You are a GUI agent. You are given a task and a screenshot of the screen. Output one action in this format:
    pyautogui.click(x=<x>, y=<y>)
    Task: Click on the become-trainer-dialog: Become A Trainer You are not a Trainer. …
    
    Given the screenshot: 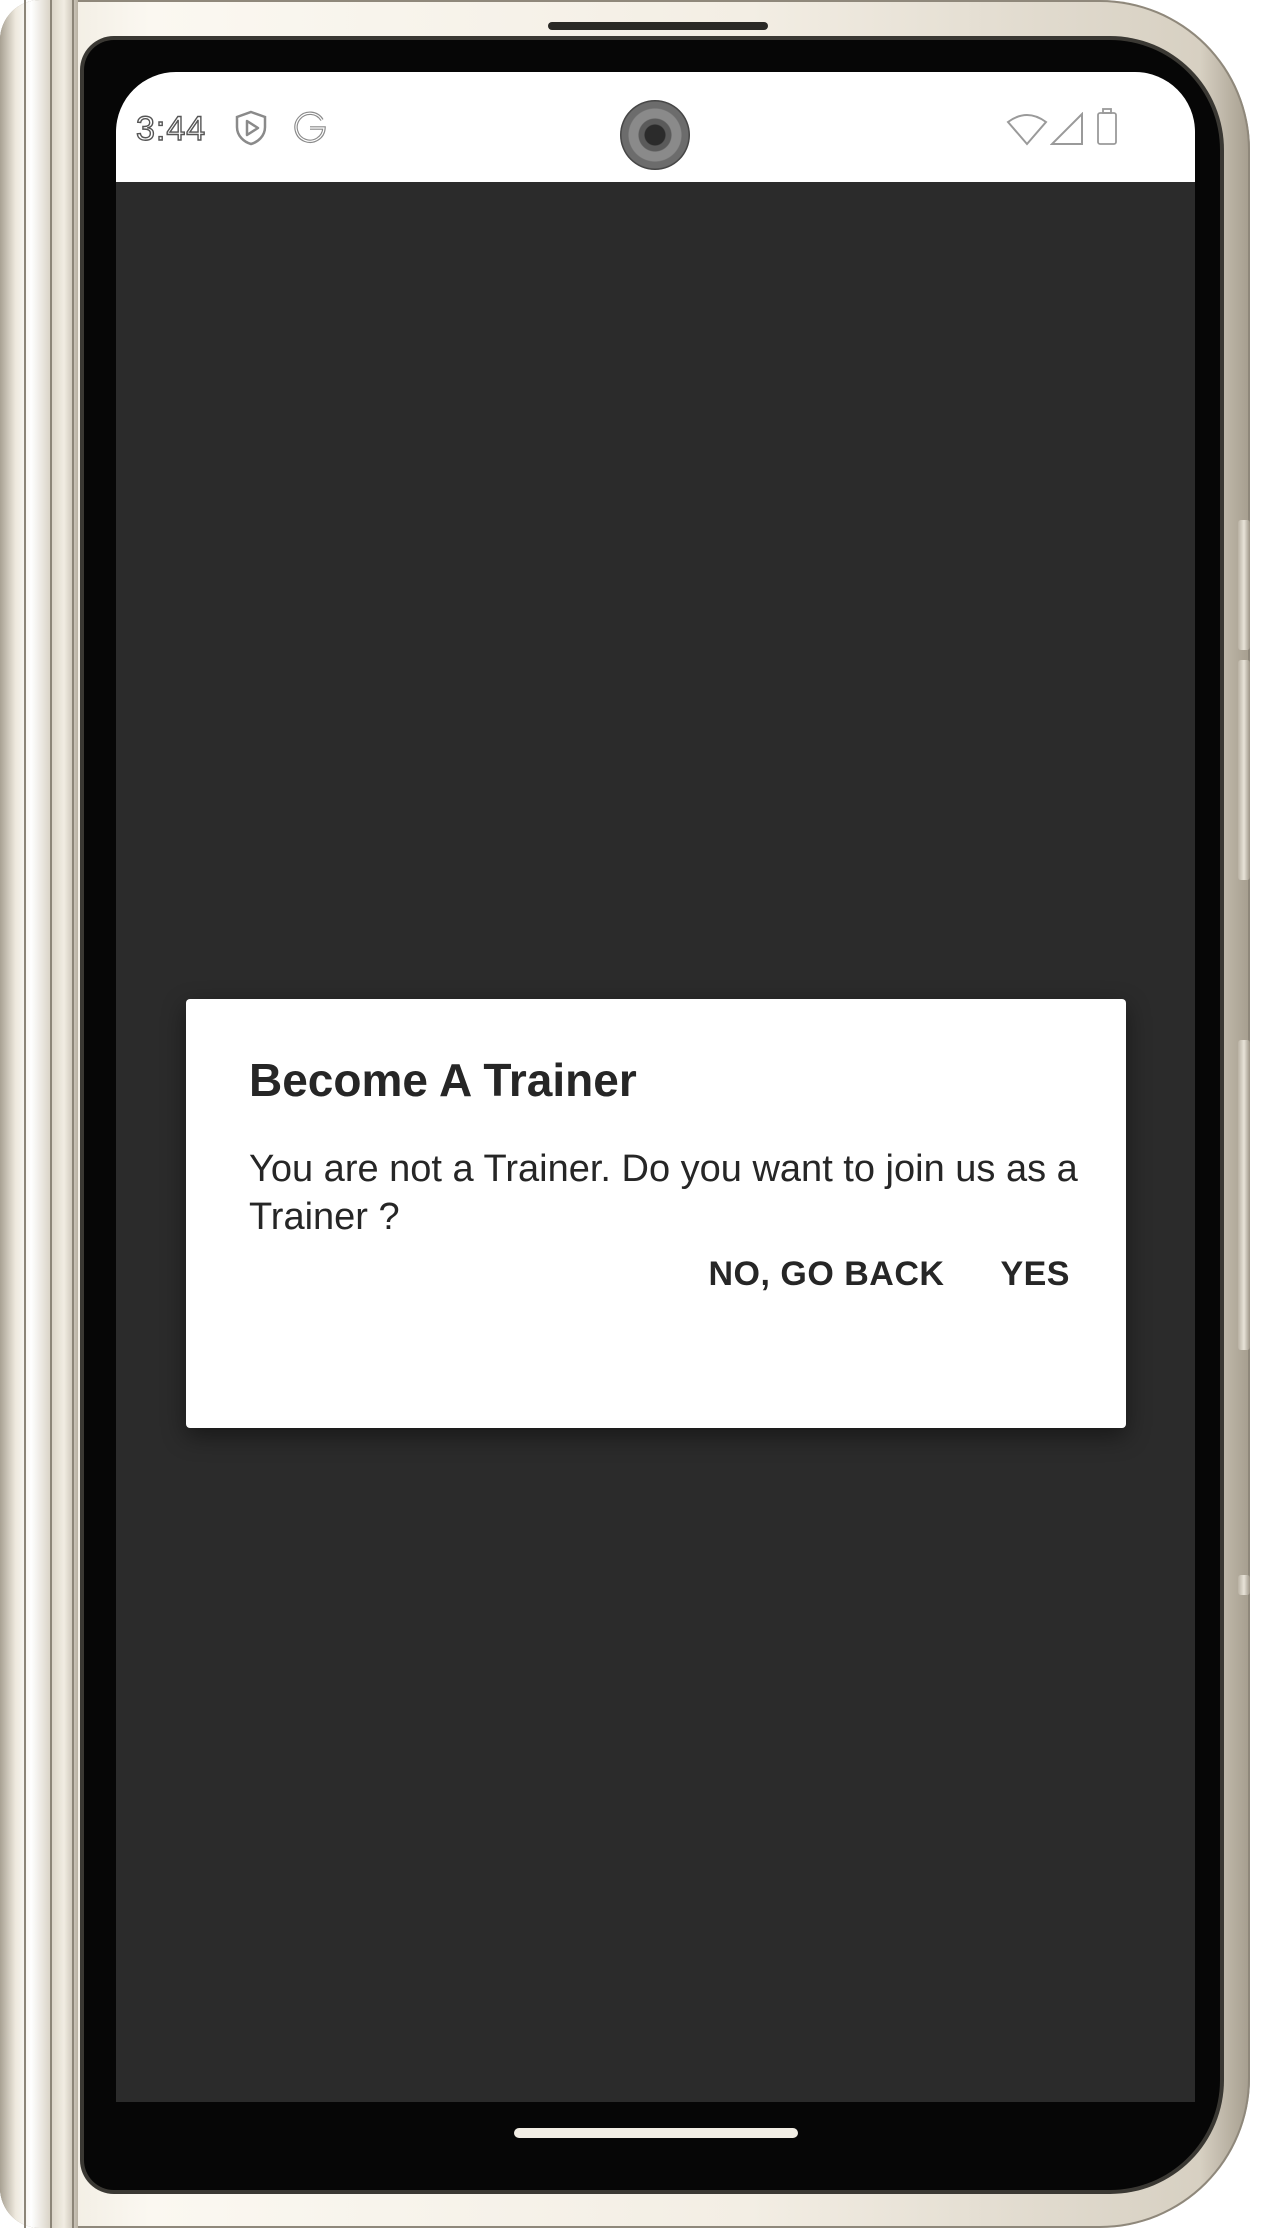 What is the action you would take?
    pyautogui.click(x=656, y=1213)
    